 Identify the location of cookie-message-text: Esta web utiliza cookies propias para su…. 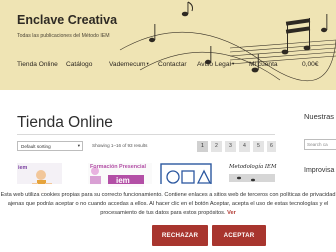
(168, 204).